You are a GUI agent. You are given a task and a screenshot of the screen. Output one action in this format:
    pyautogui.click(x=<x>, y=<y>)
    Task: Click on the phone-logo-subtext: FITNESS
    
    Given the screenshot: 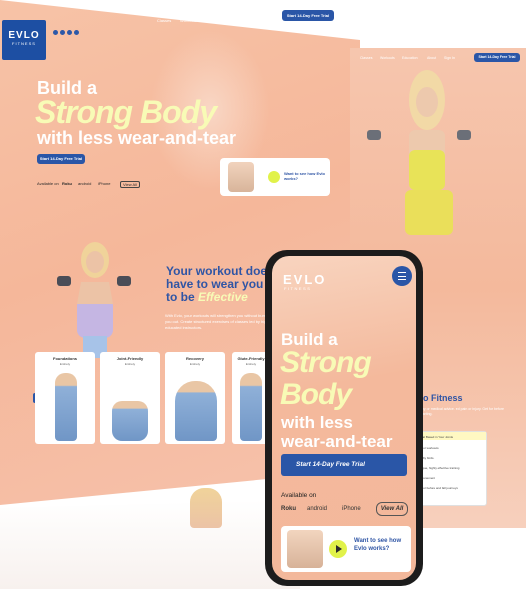 What is the action you would take?
    pyautogui.click(x=298, y=288)
    